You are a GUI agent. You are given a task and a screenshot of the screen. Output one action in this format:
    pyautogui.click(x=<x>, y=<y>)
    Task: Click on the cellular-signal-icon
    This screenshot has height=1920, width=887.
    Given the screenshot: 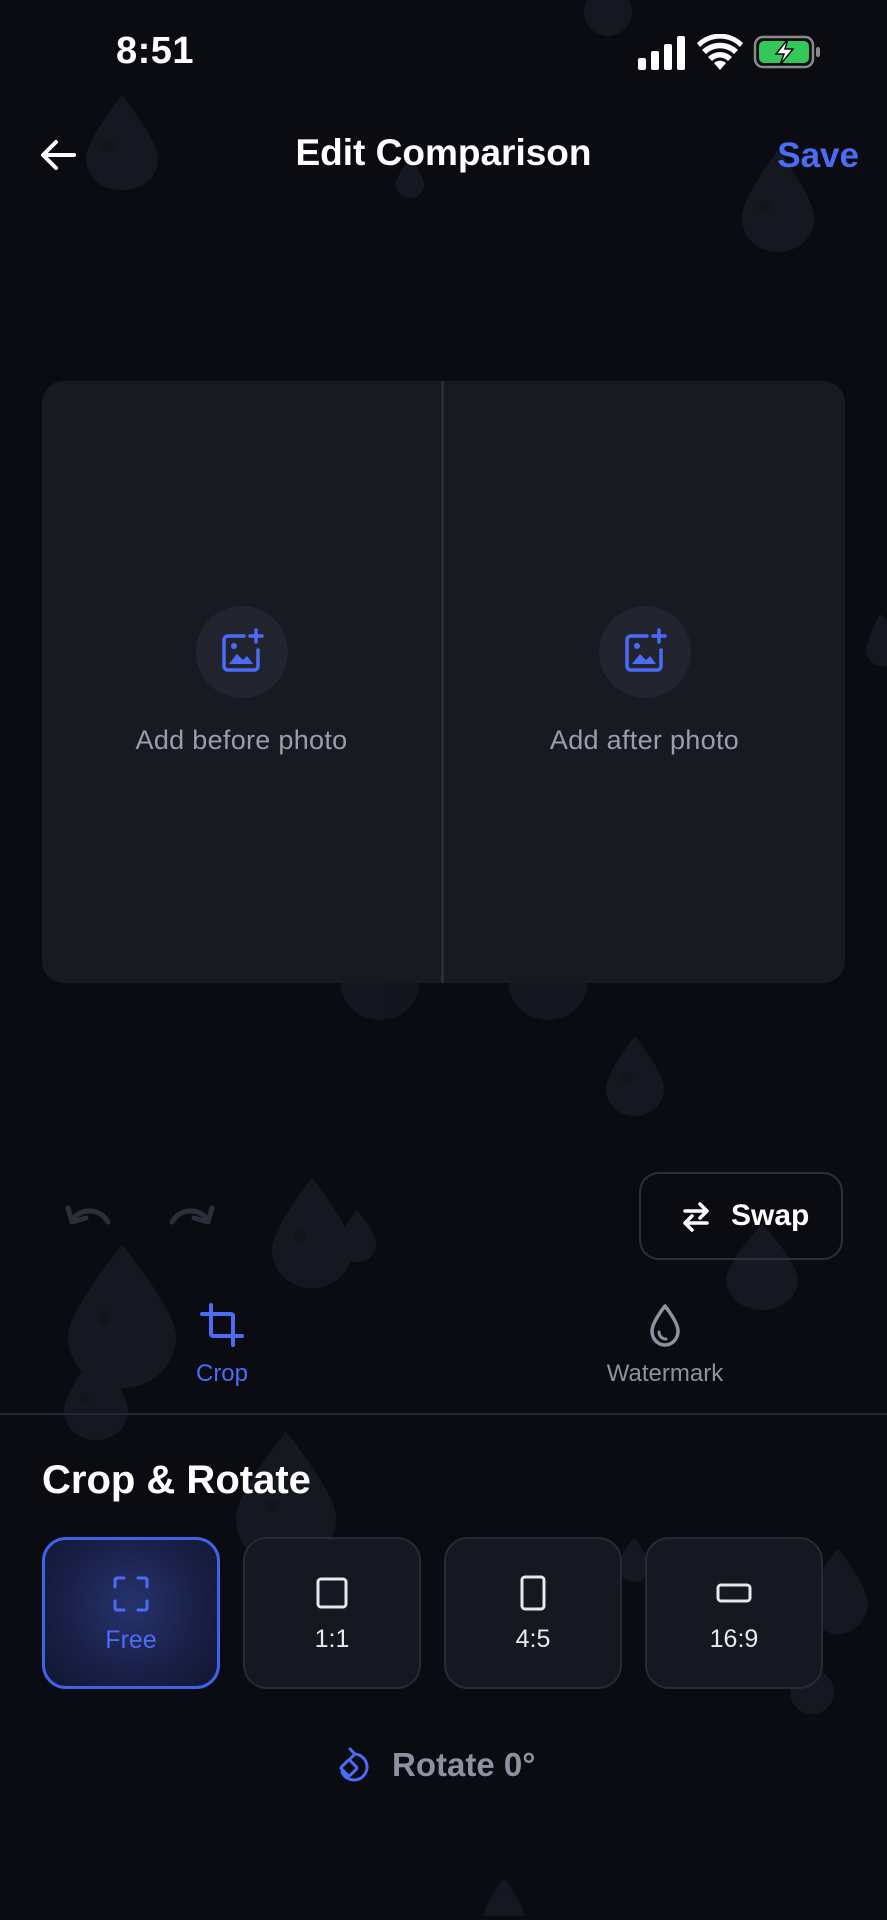 What is the action you would take?
    pyautogui.click(x=661, y=53)
    